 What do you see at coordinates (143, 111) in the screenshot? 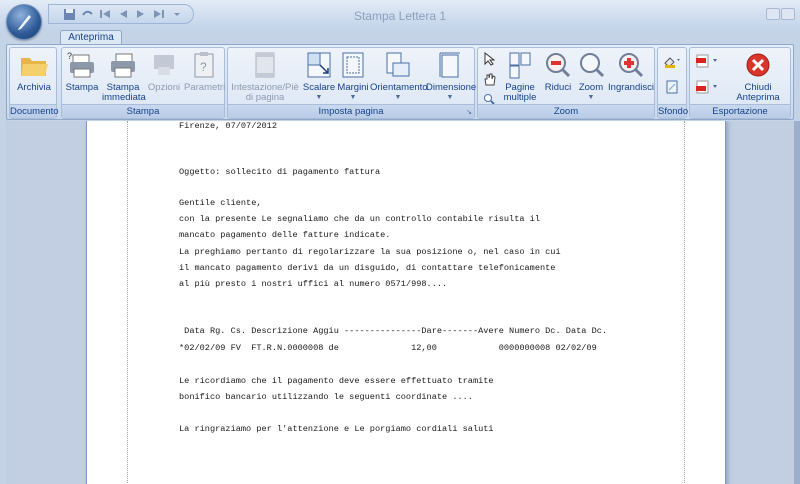
I see `group-label-stampa: Stampa` at bounding box center [143, 111].